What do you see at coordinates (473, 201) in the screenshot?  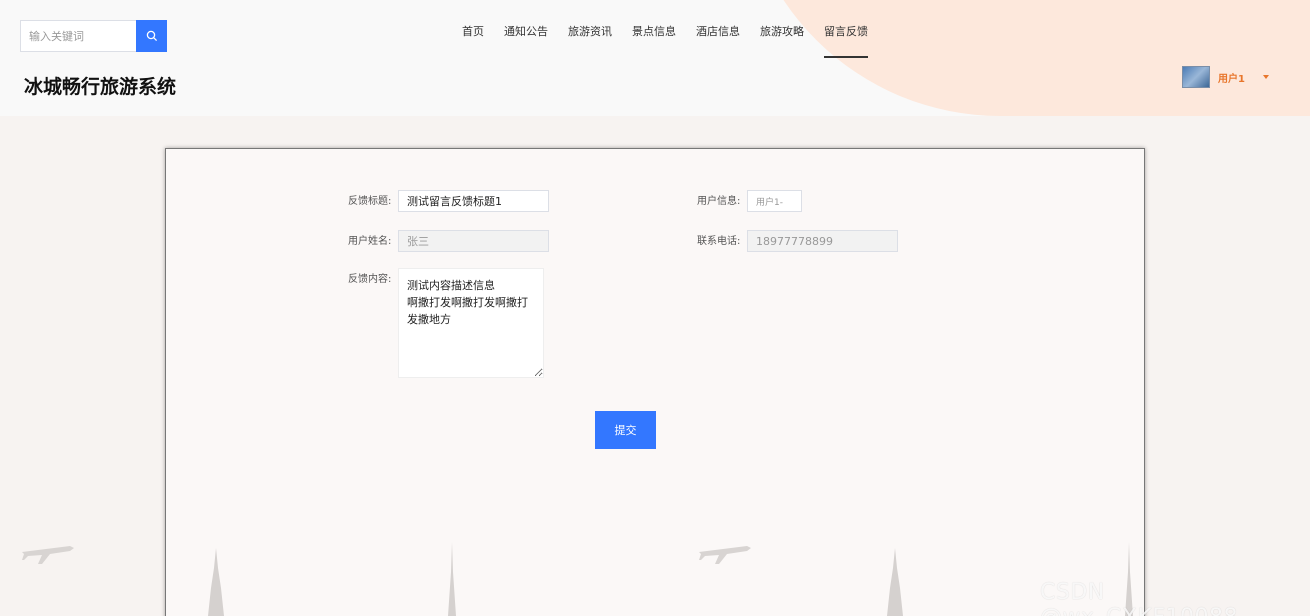 I see `feedback-title-input` at bounding box center [473, 201].